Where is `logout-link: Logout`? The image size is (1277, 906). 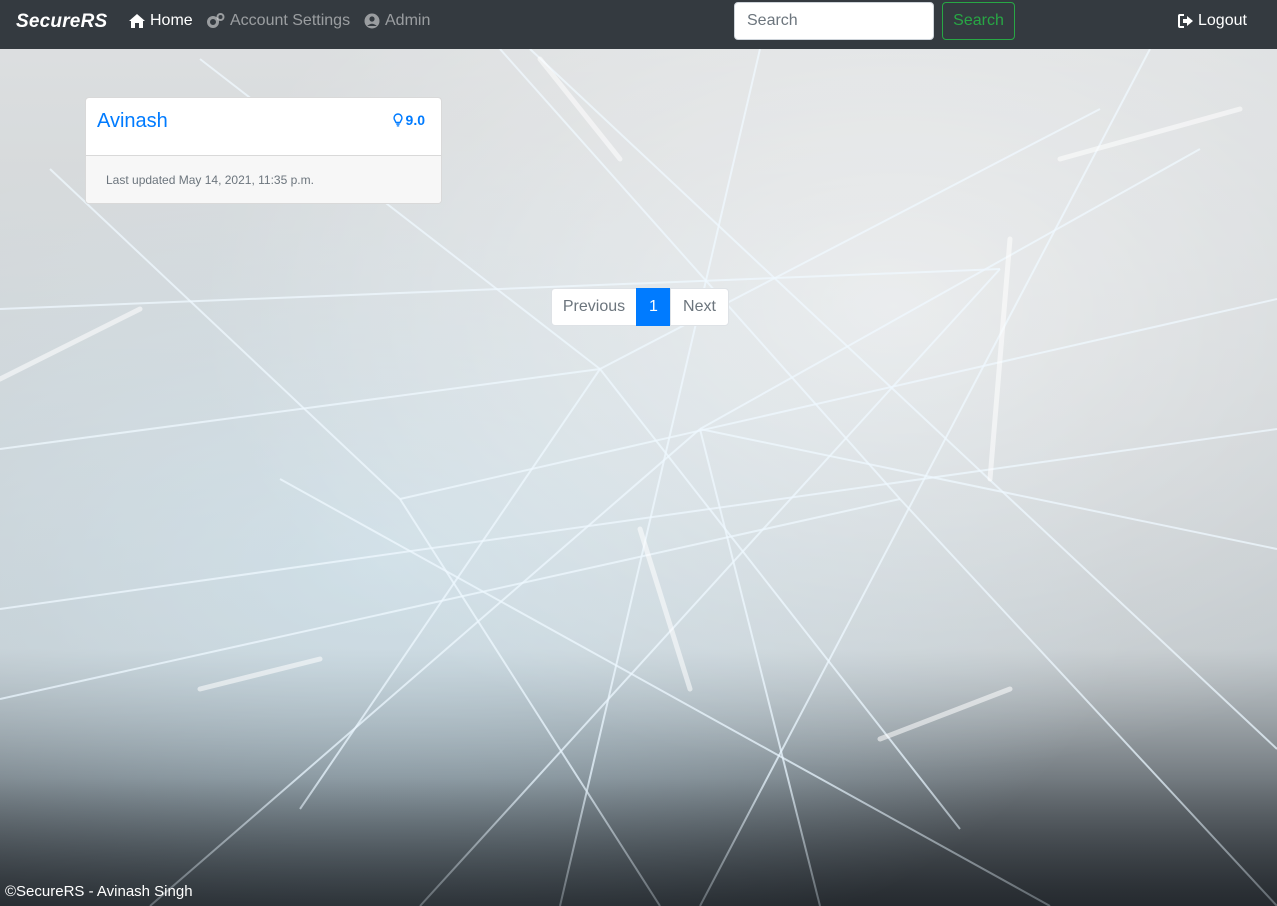
logout-link: Logout is located at coordinates (1212, 21).